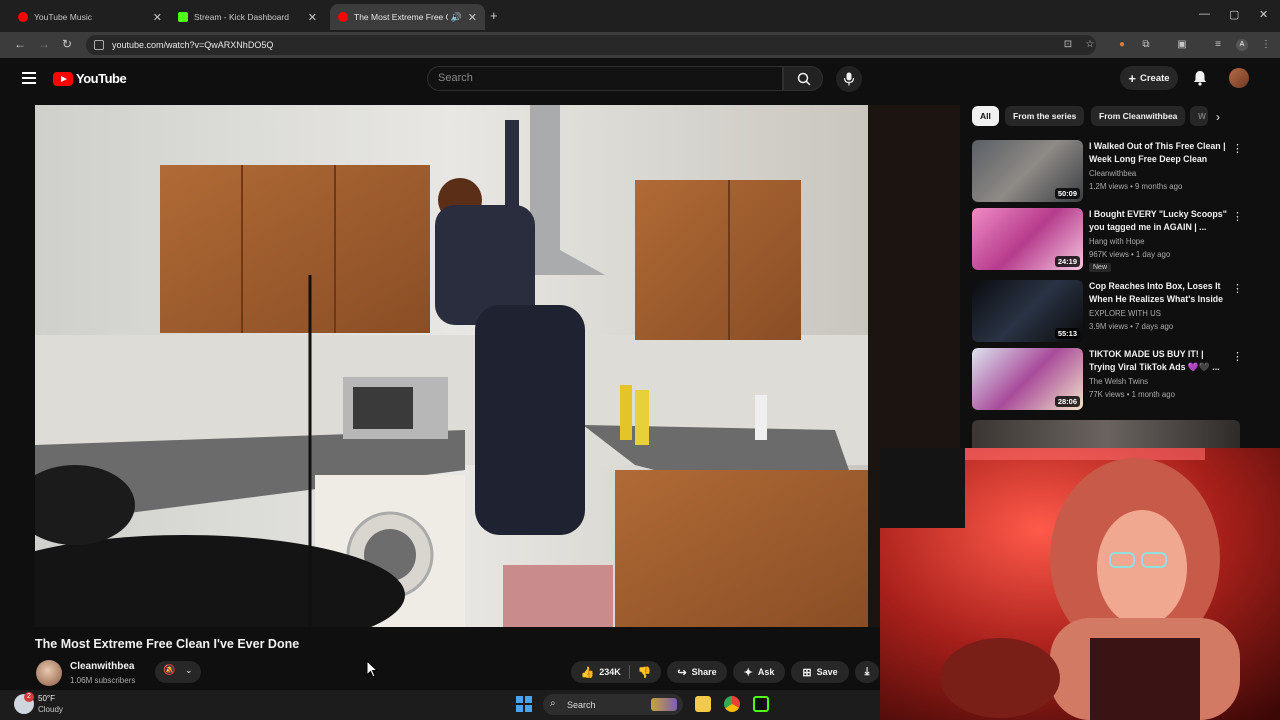 The image size is (1280, 720). I want to click on chevron-down-icon: ⌄, so click(189, 670).